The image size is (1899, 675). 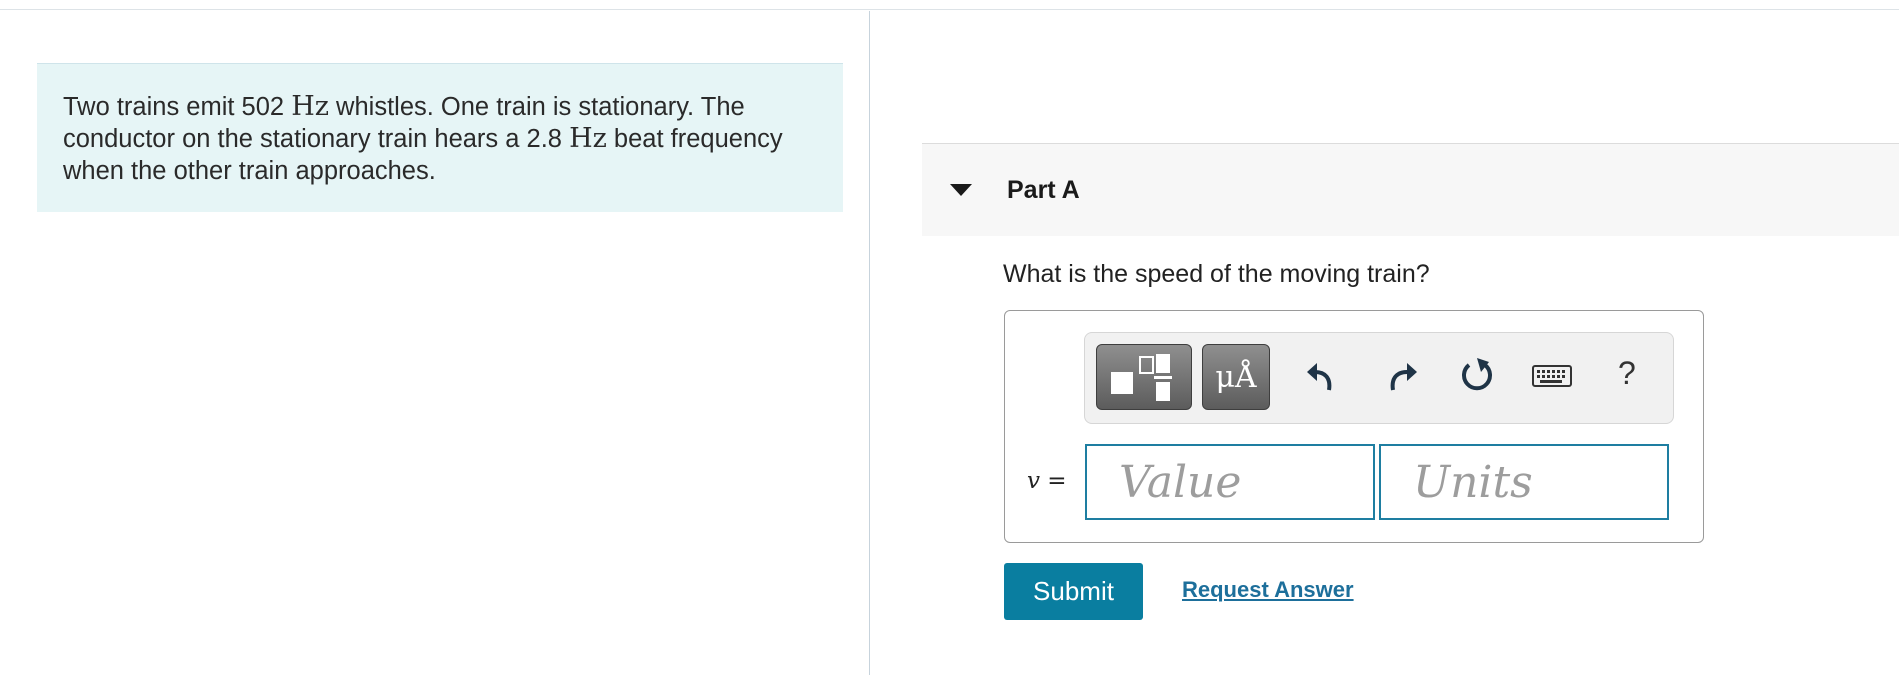 What do you see at coordinates (1073, 591) in the screenshot?
I see `submit-button: Submit` at bounding box center [1073, 591].